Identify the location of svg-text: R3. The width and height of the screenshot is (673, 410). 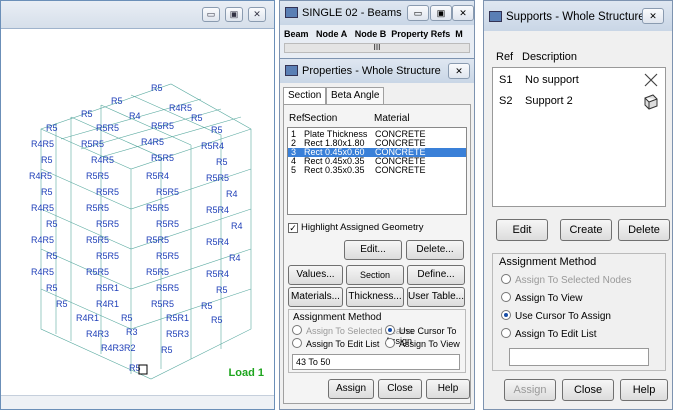
(132, 332).